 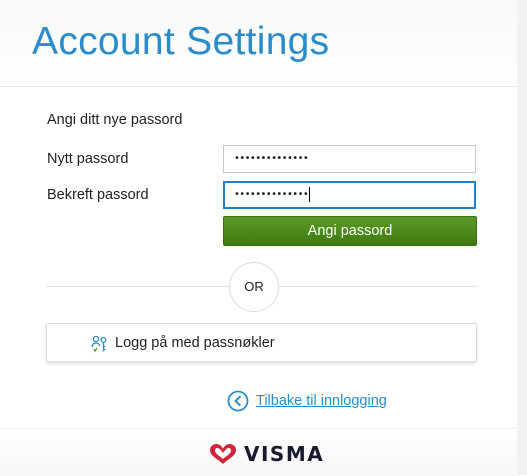 What do you see at coordinates (271, 158) in the screenshot?
I see `new-password-value: ••••••••••••••` at bounding box center [271, 158].